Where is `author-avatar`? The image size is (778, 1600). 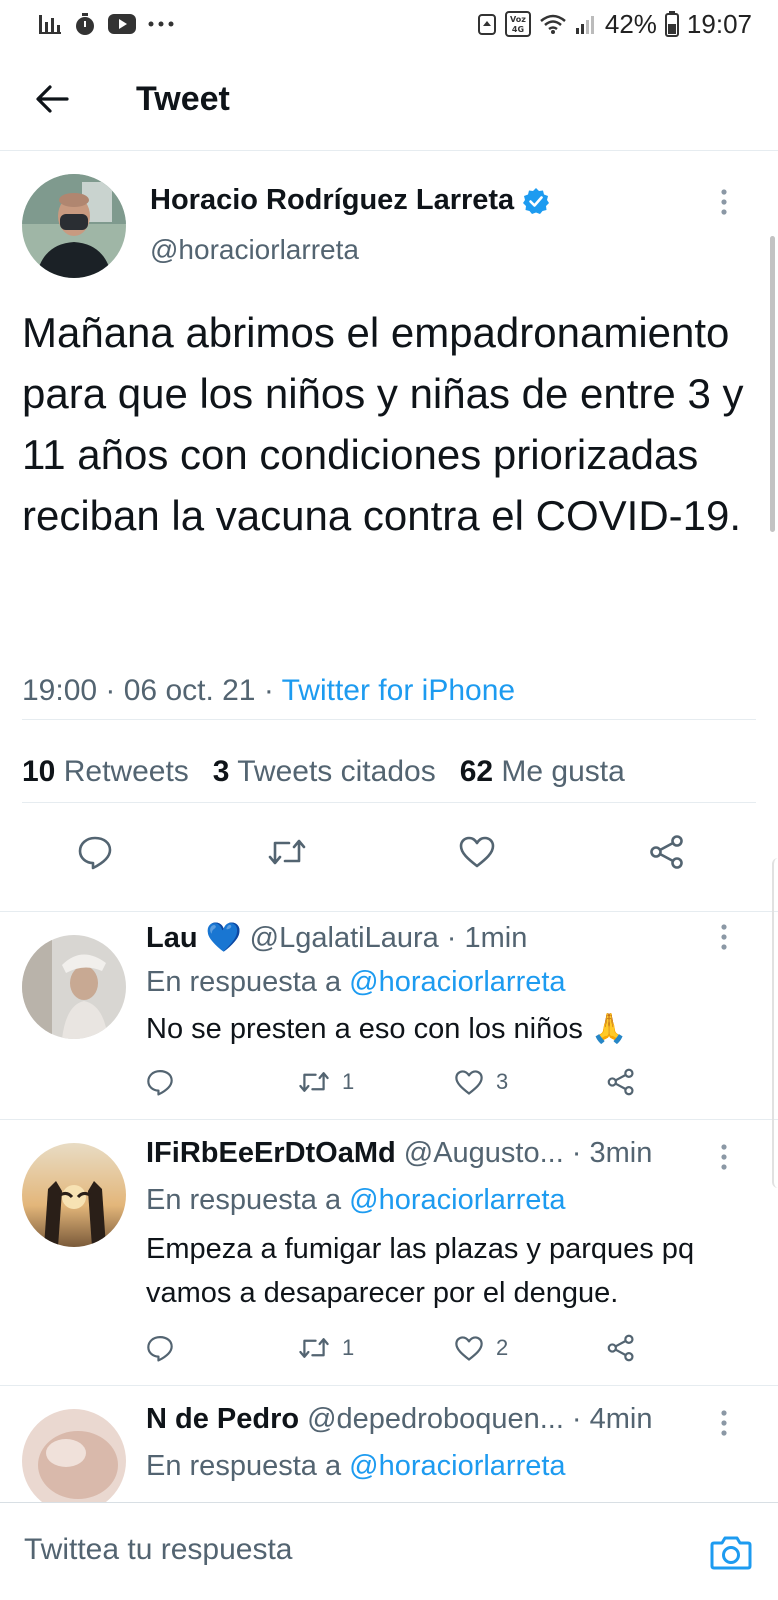 author-avatar is located at coordinates (74, 226).